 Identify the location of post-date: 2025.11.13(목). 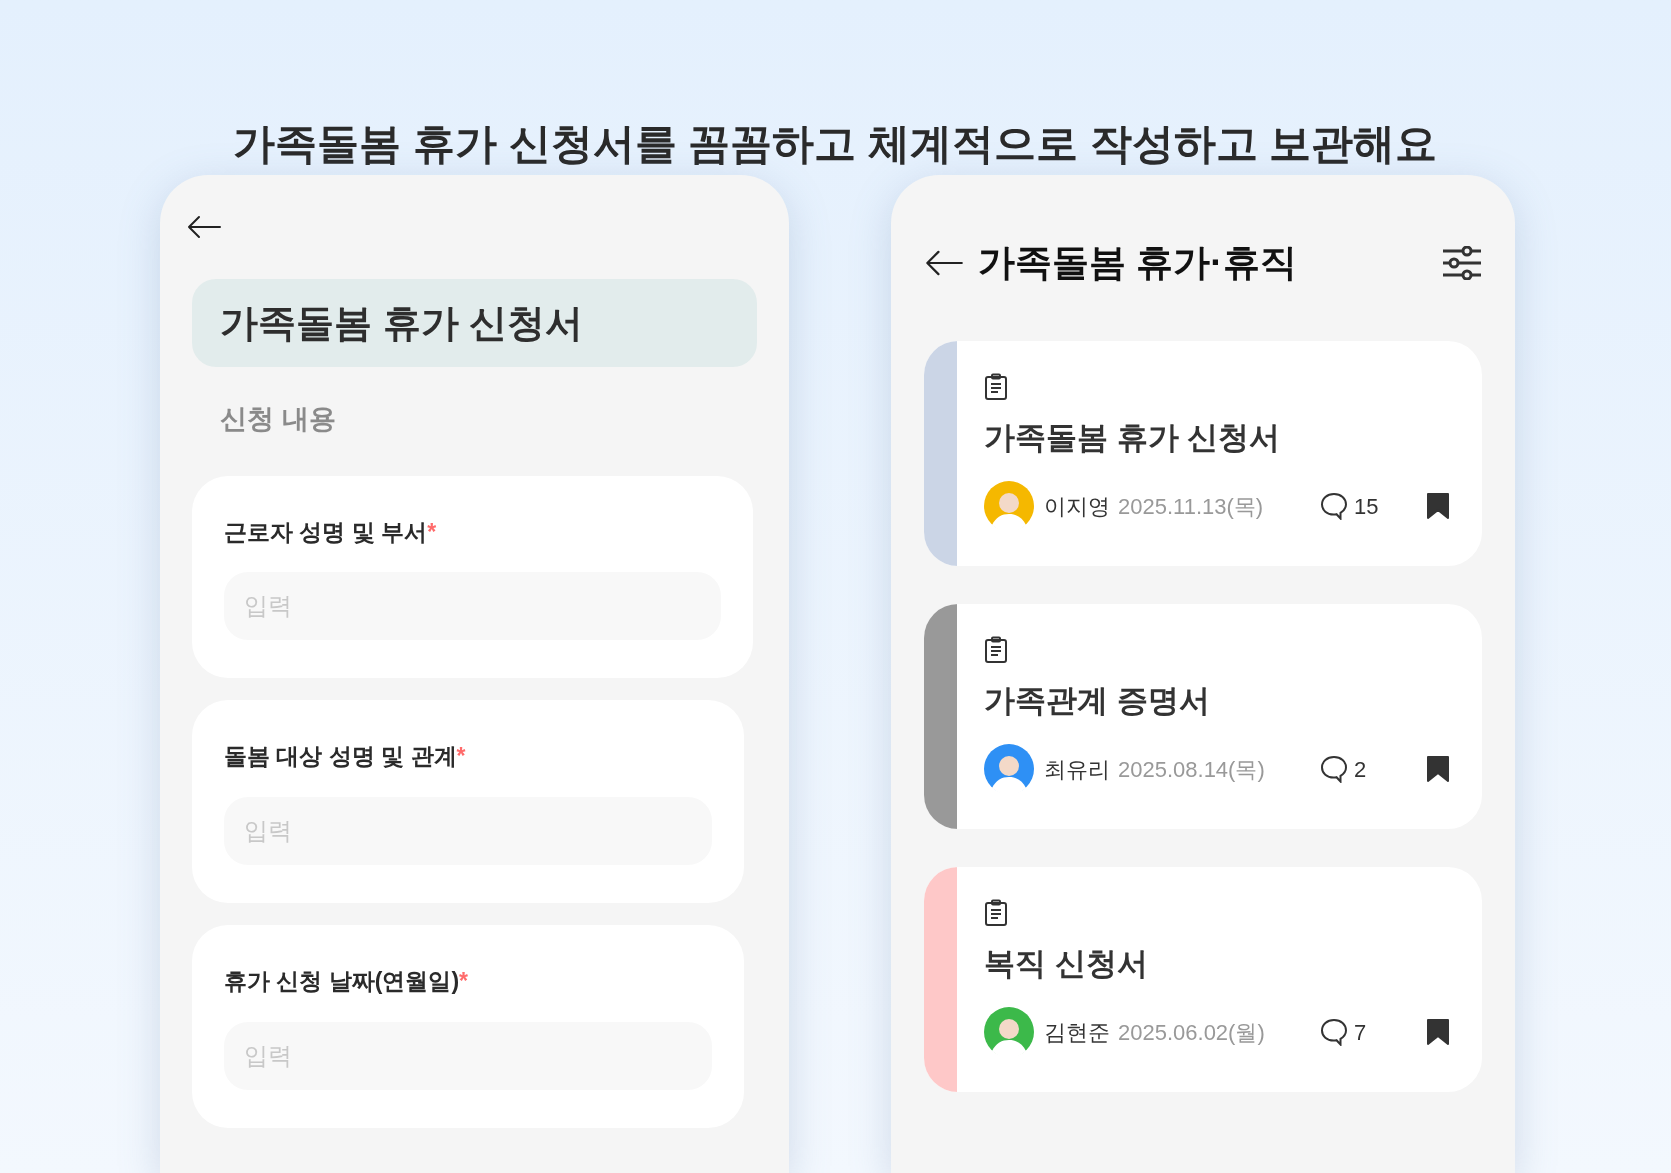
(1191, 506).